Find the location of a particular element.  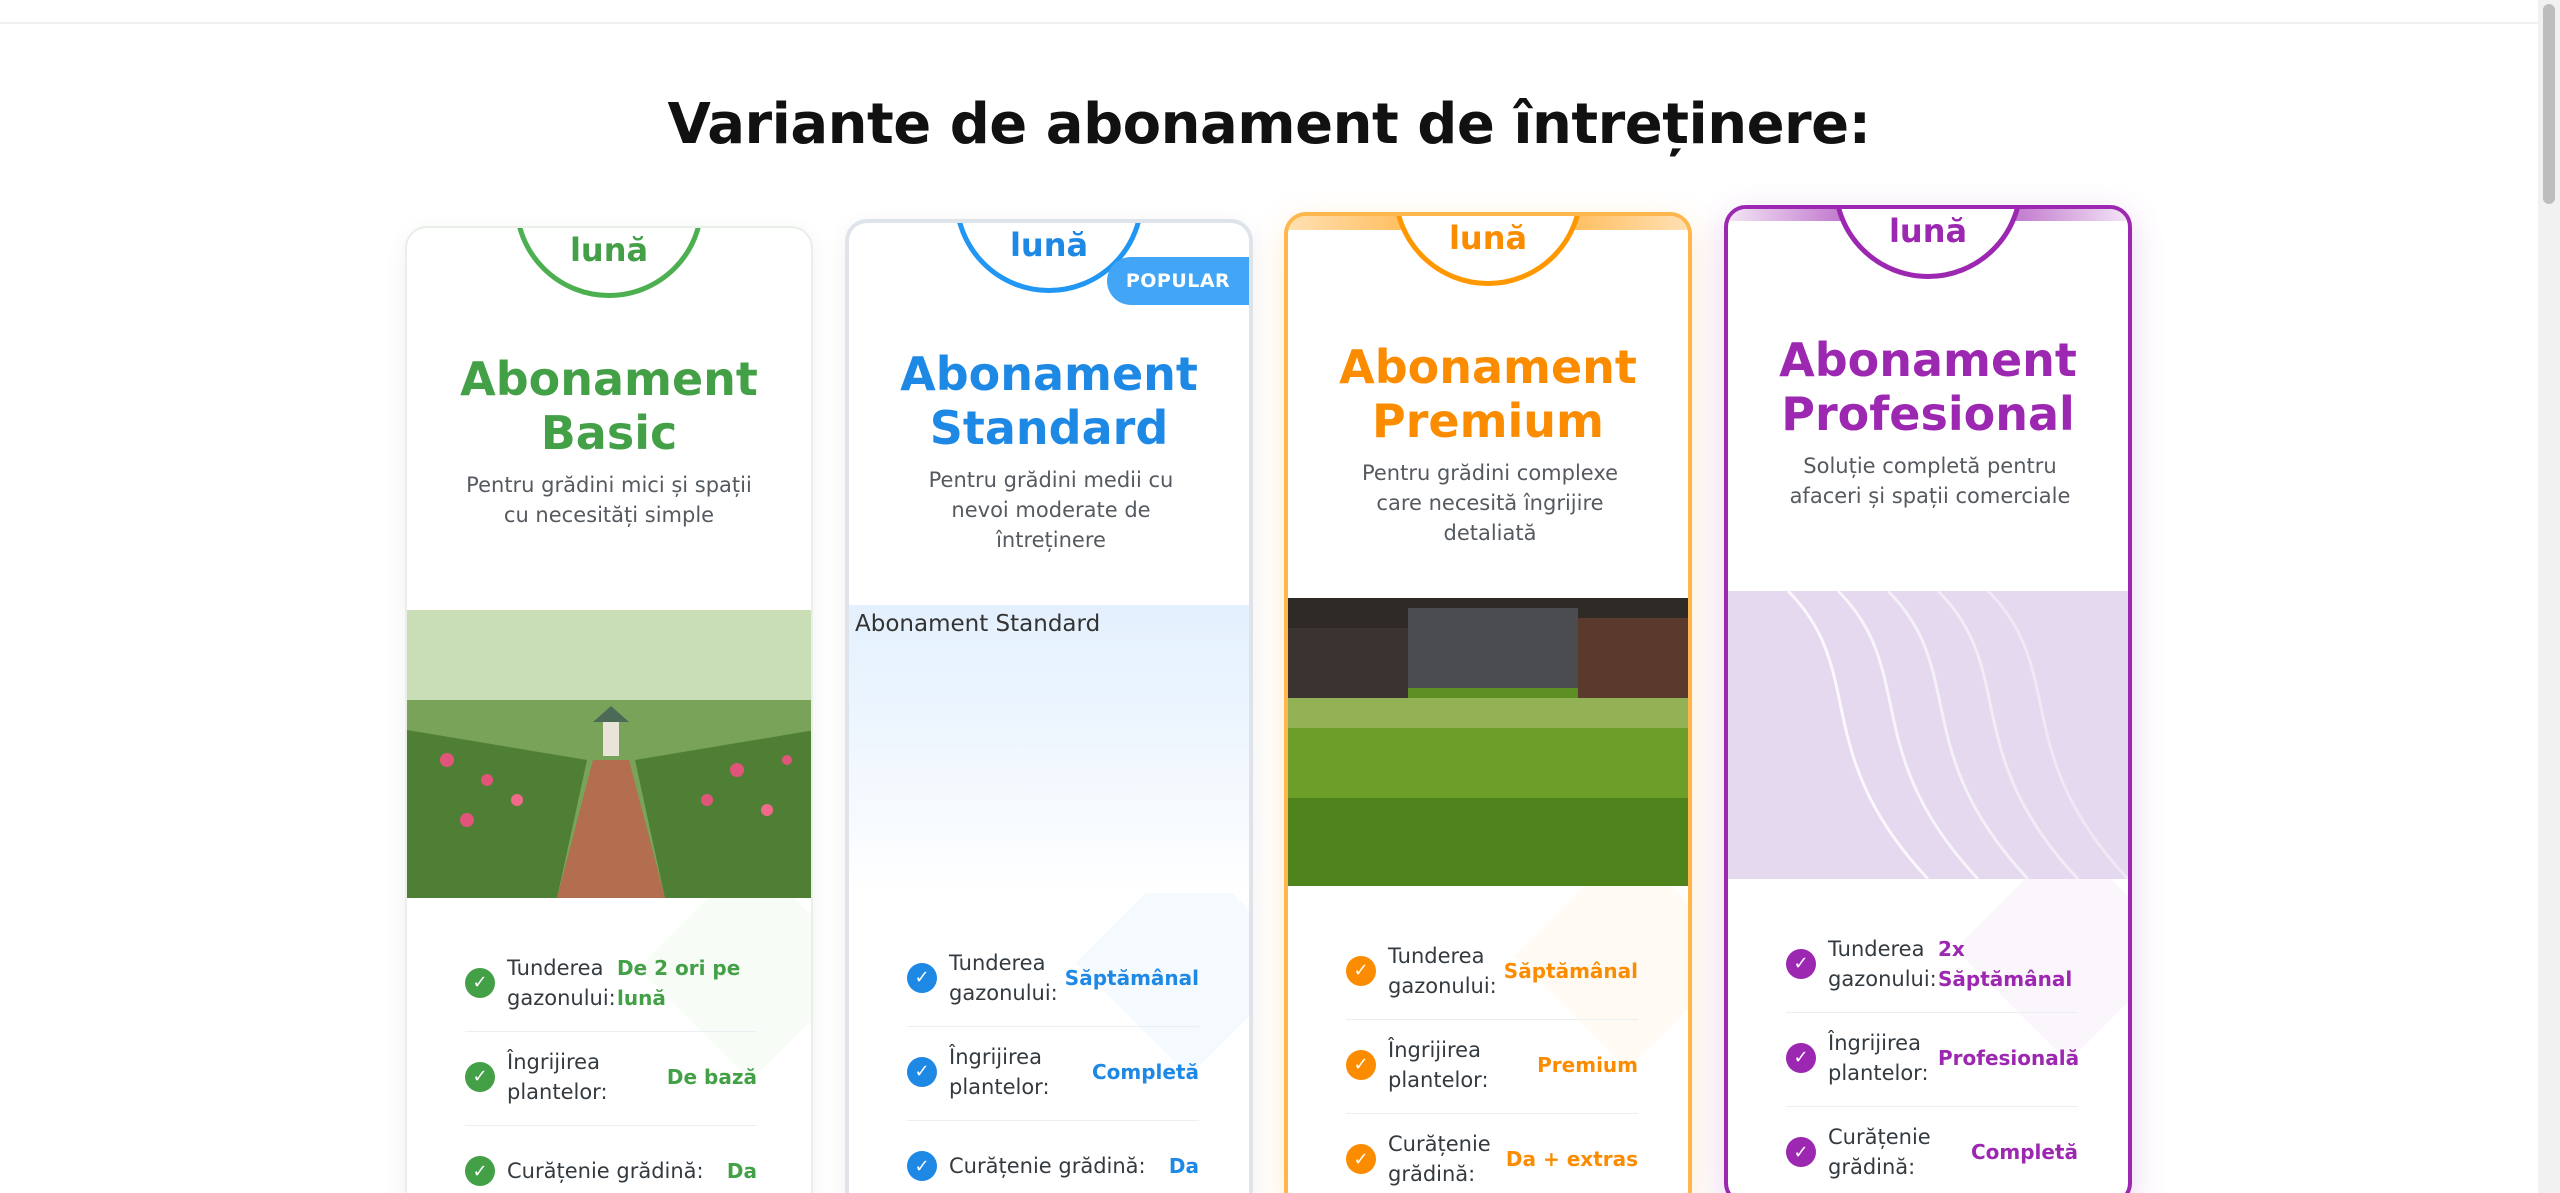

feature-value: De 2 ori pe lună is located at coordinates (679, 982).